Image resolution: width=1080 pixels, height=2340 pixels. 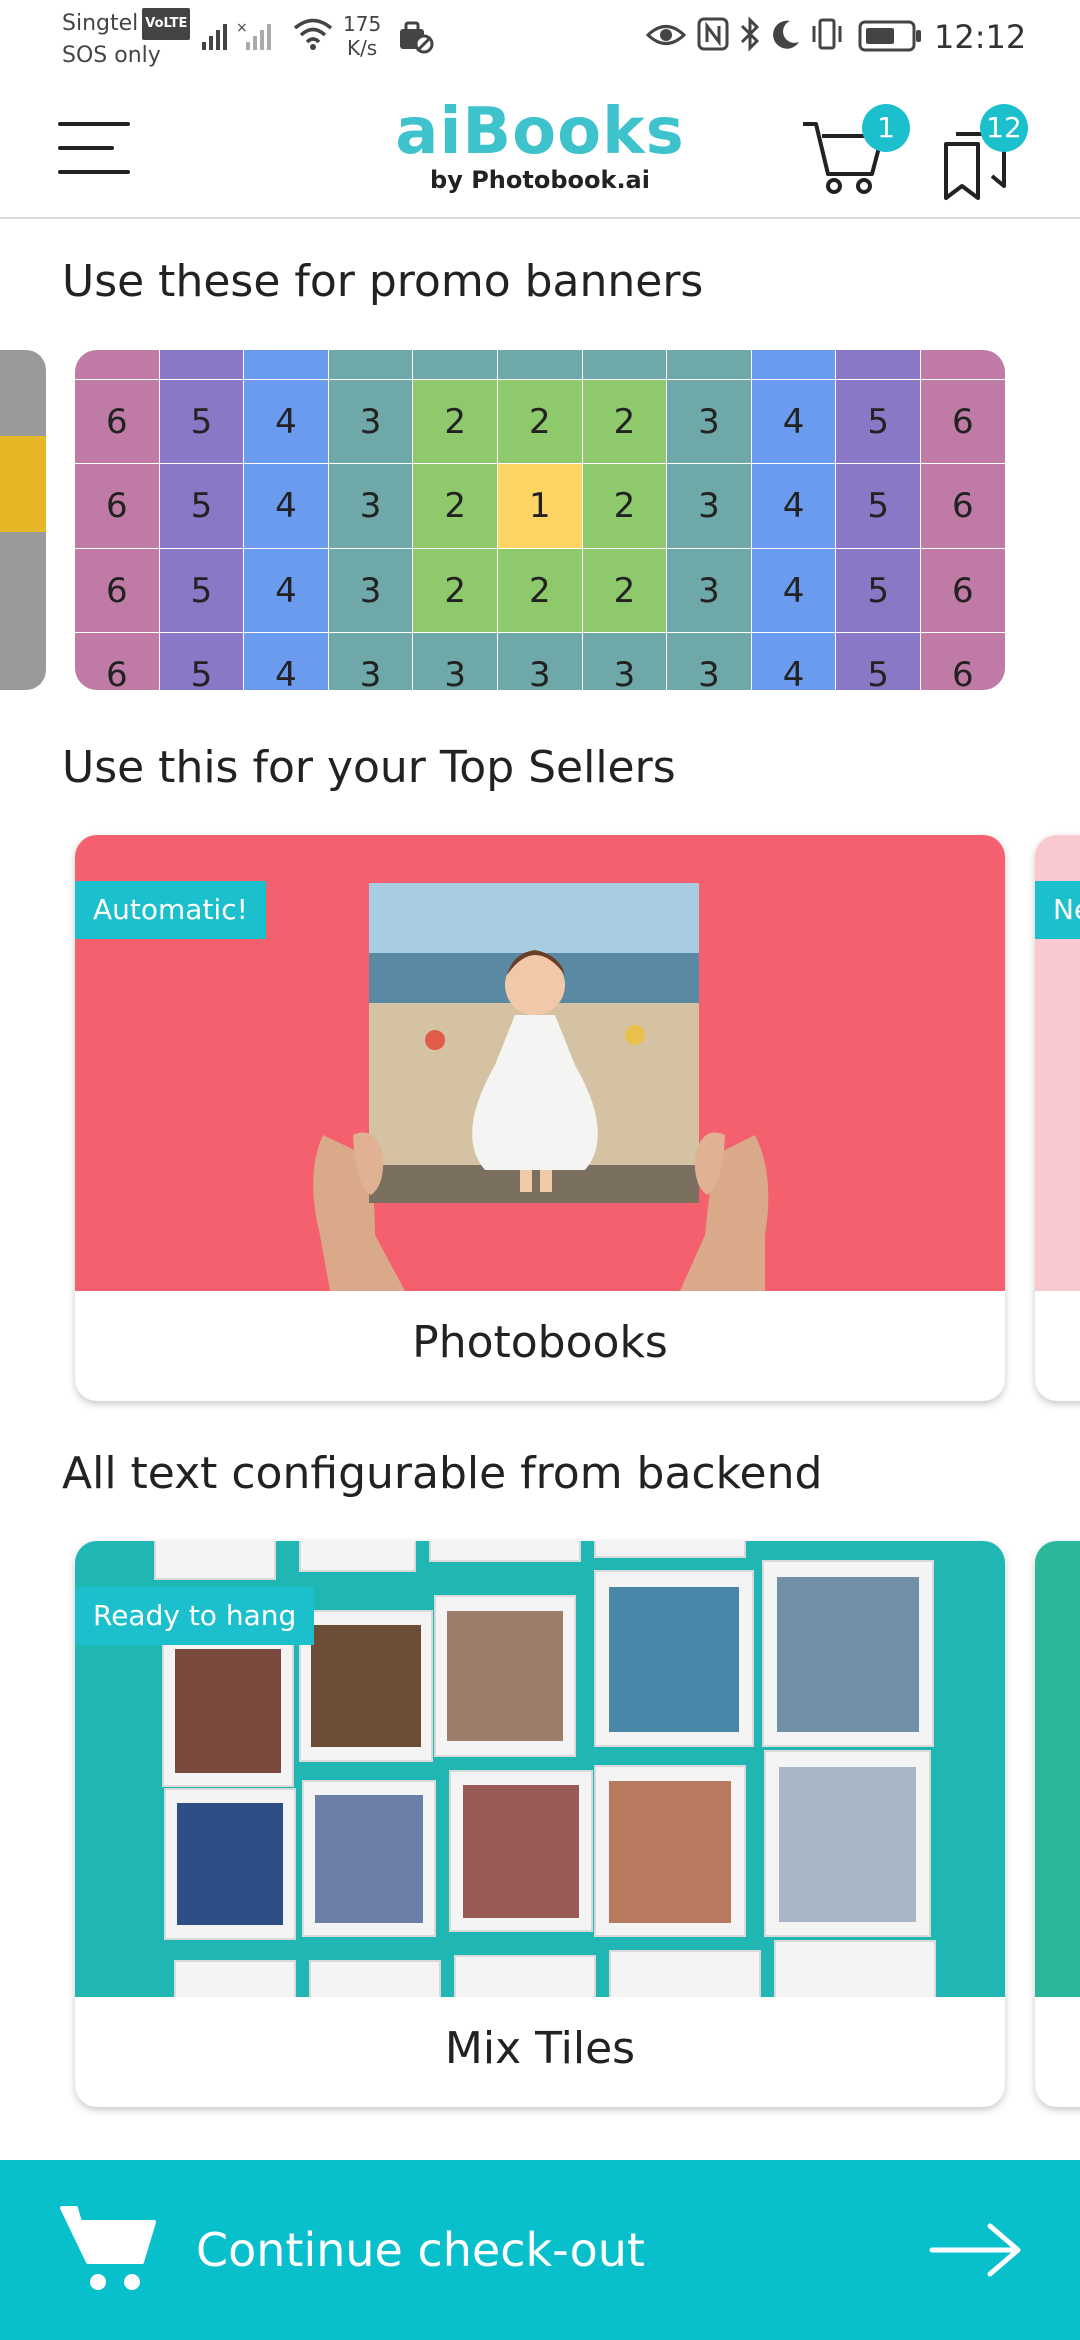 What do you see at coordinates (995, 155) in the screenshot?
I see `saved-button: 12` at bounding box center [995, 155].